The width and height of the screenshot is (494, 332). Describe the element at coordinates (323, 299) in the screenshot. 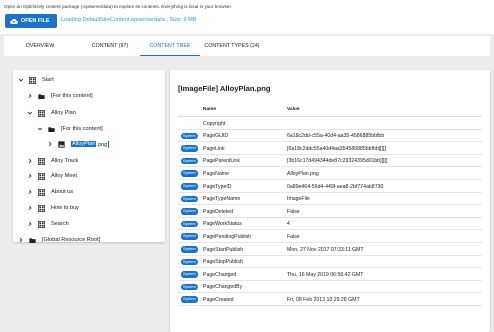

I see `property-value: Fri, 08 Feb 2013 10:29:28 GMT` at that location.